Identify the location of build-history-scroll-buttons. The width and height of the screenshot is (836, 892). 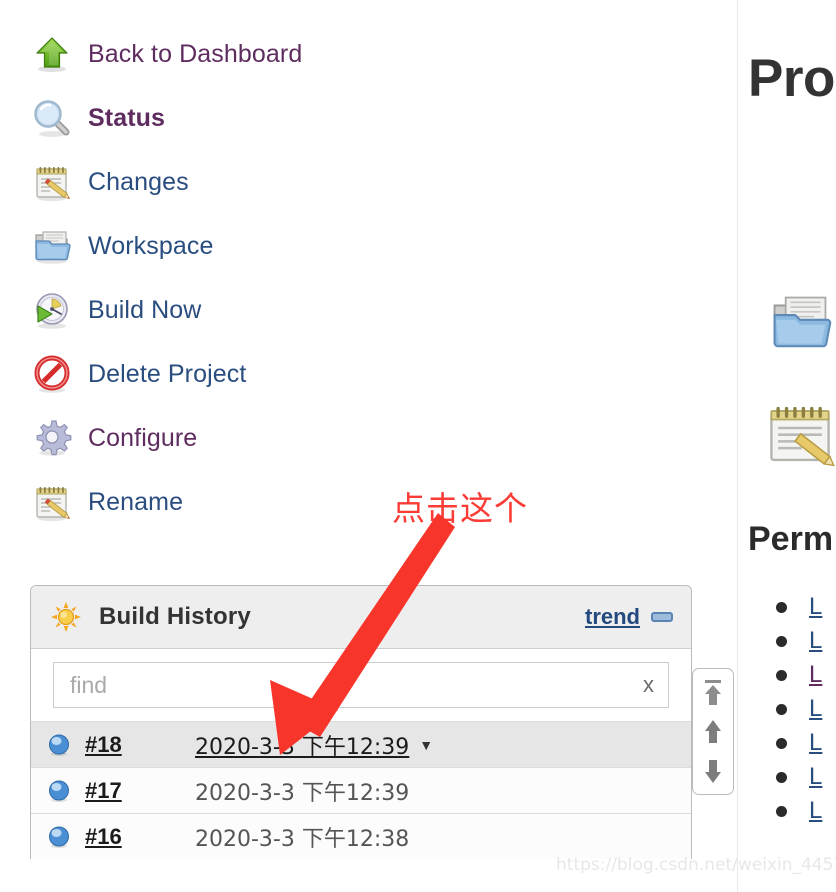
(713, 731).